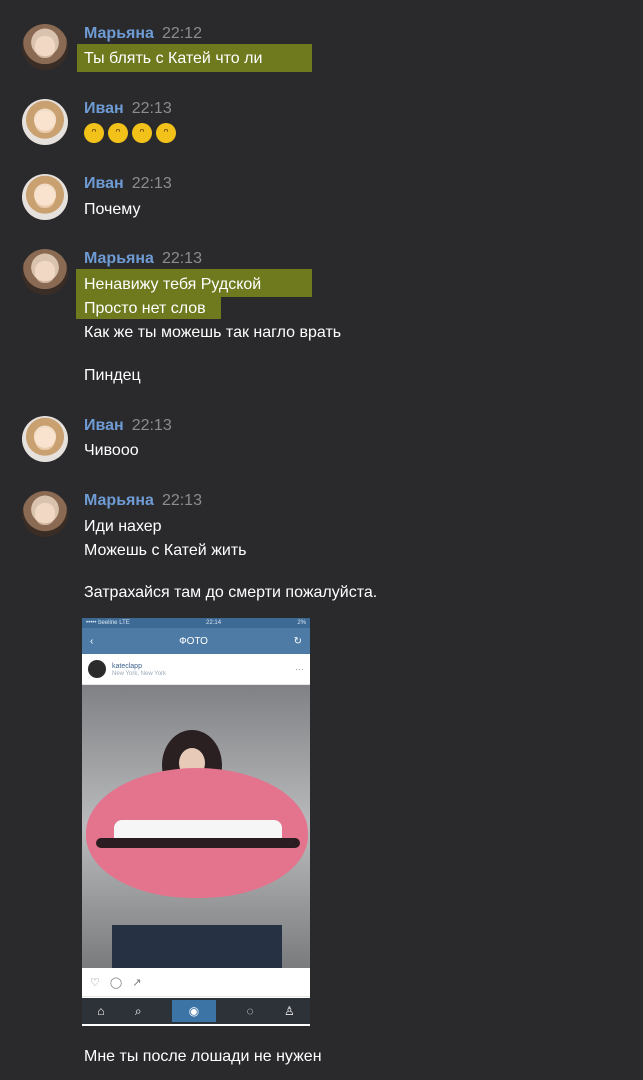 Image resolution: width=643 pixels, height=1080 pixels. Describe the element at coordinates (289, 1011) in the screenshot. I see `profile-icon: ♙` at that location.